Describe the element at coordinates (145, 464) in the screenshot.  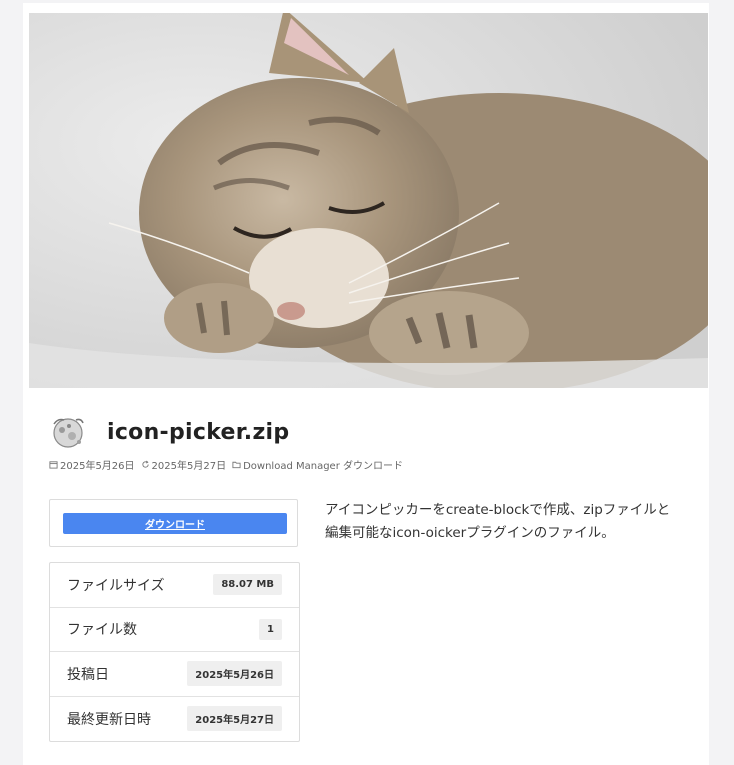
I see `refresh-icon` at that location.